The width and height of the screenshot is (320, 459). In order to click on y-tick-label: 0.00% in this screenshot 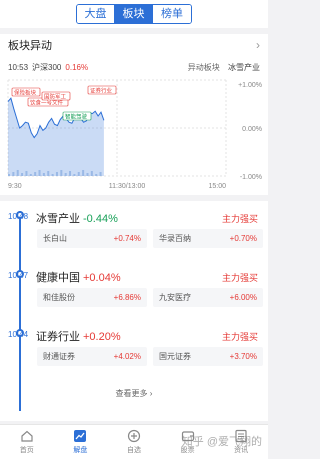, I will do `click(252, 129)`.